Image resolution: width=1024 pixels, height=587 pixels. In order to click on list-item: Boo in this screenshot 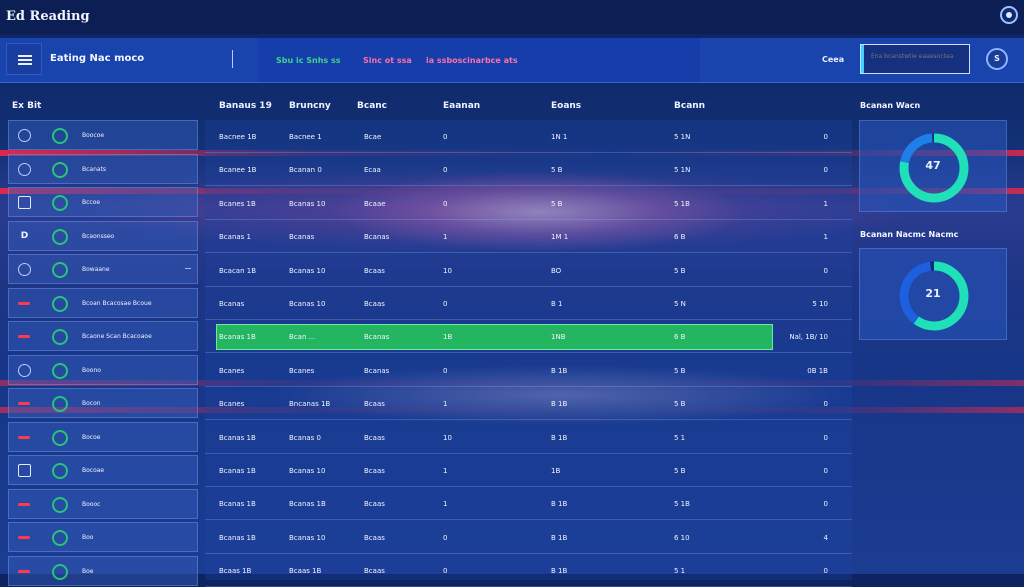, I will do `click(103, 537)`.